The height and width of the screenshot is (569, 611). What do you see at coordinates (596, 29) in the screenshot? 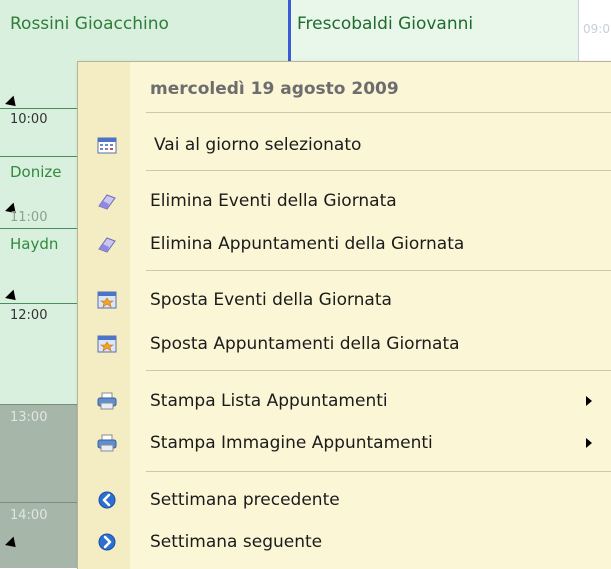
I see `time-label-partial: 09:0` at bounding box center [596, 29].